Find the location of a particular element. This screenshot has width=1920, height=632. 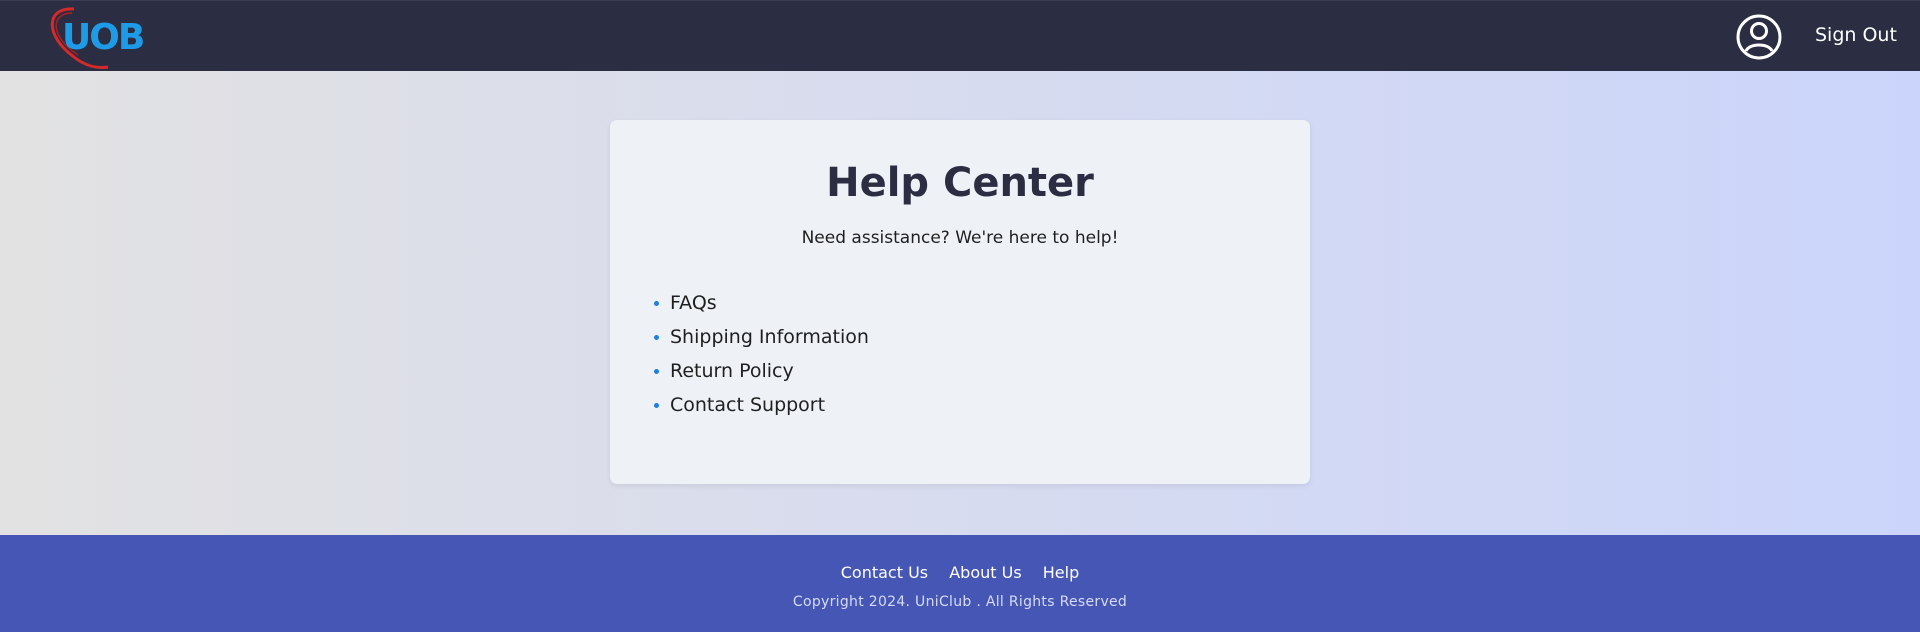

uob-logo: UOB is located at coordinates (96, 37).